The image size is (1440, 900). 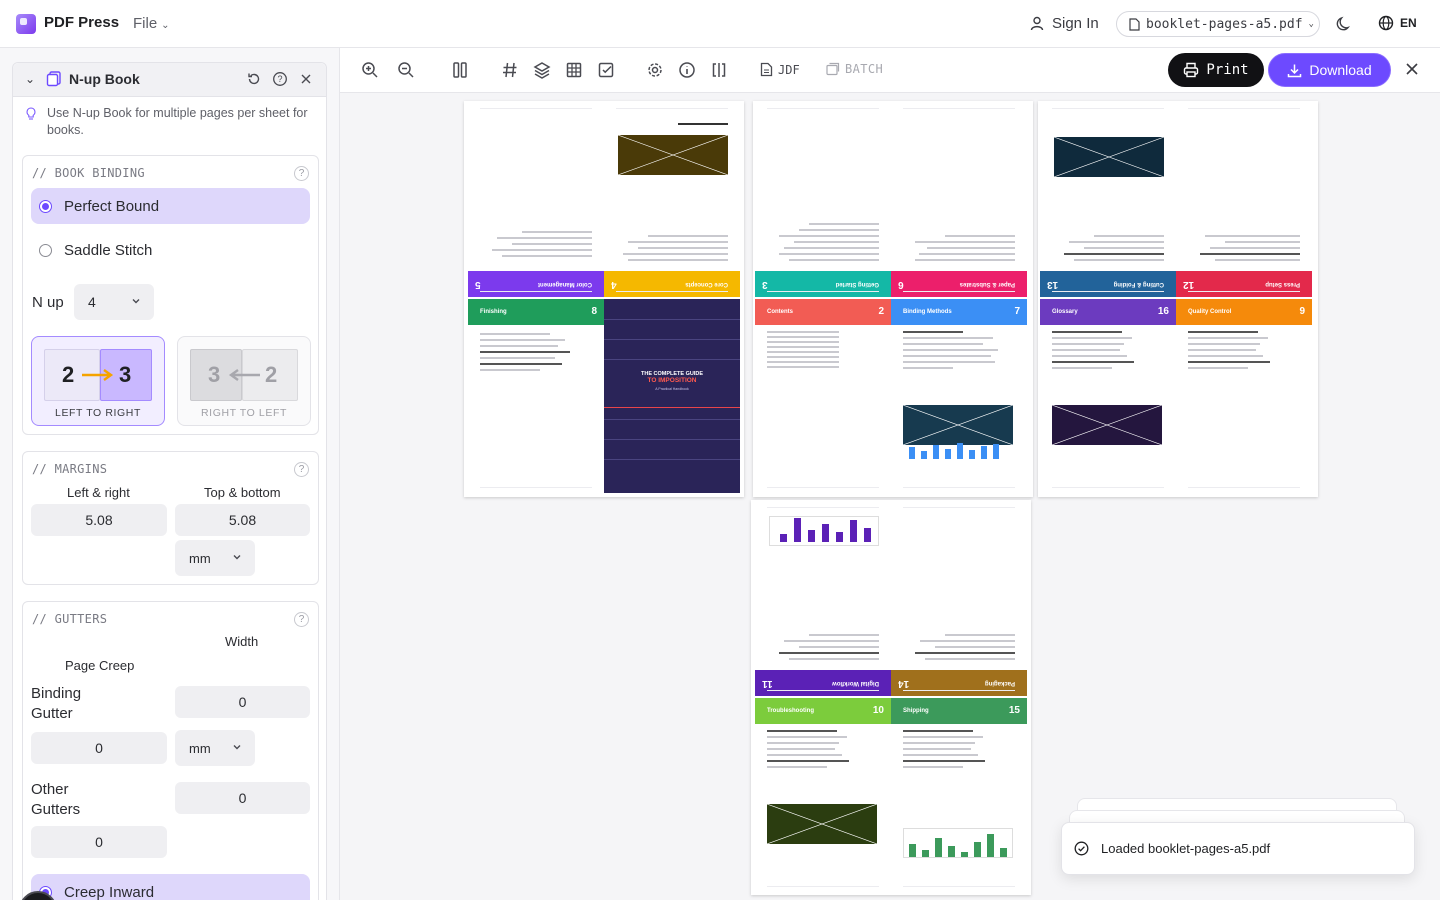 I want to click on page-number: 8, so click(x=594, y=311).